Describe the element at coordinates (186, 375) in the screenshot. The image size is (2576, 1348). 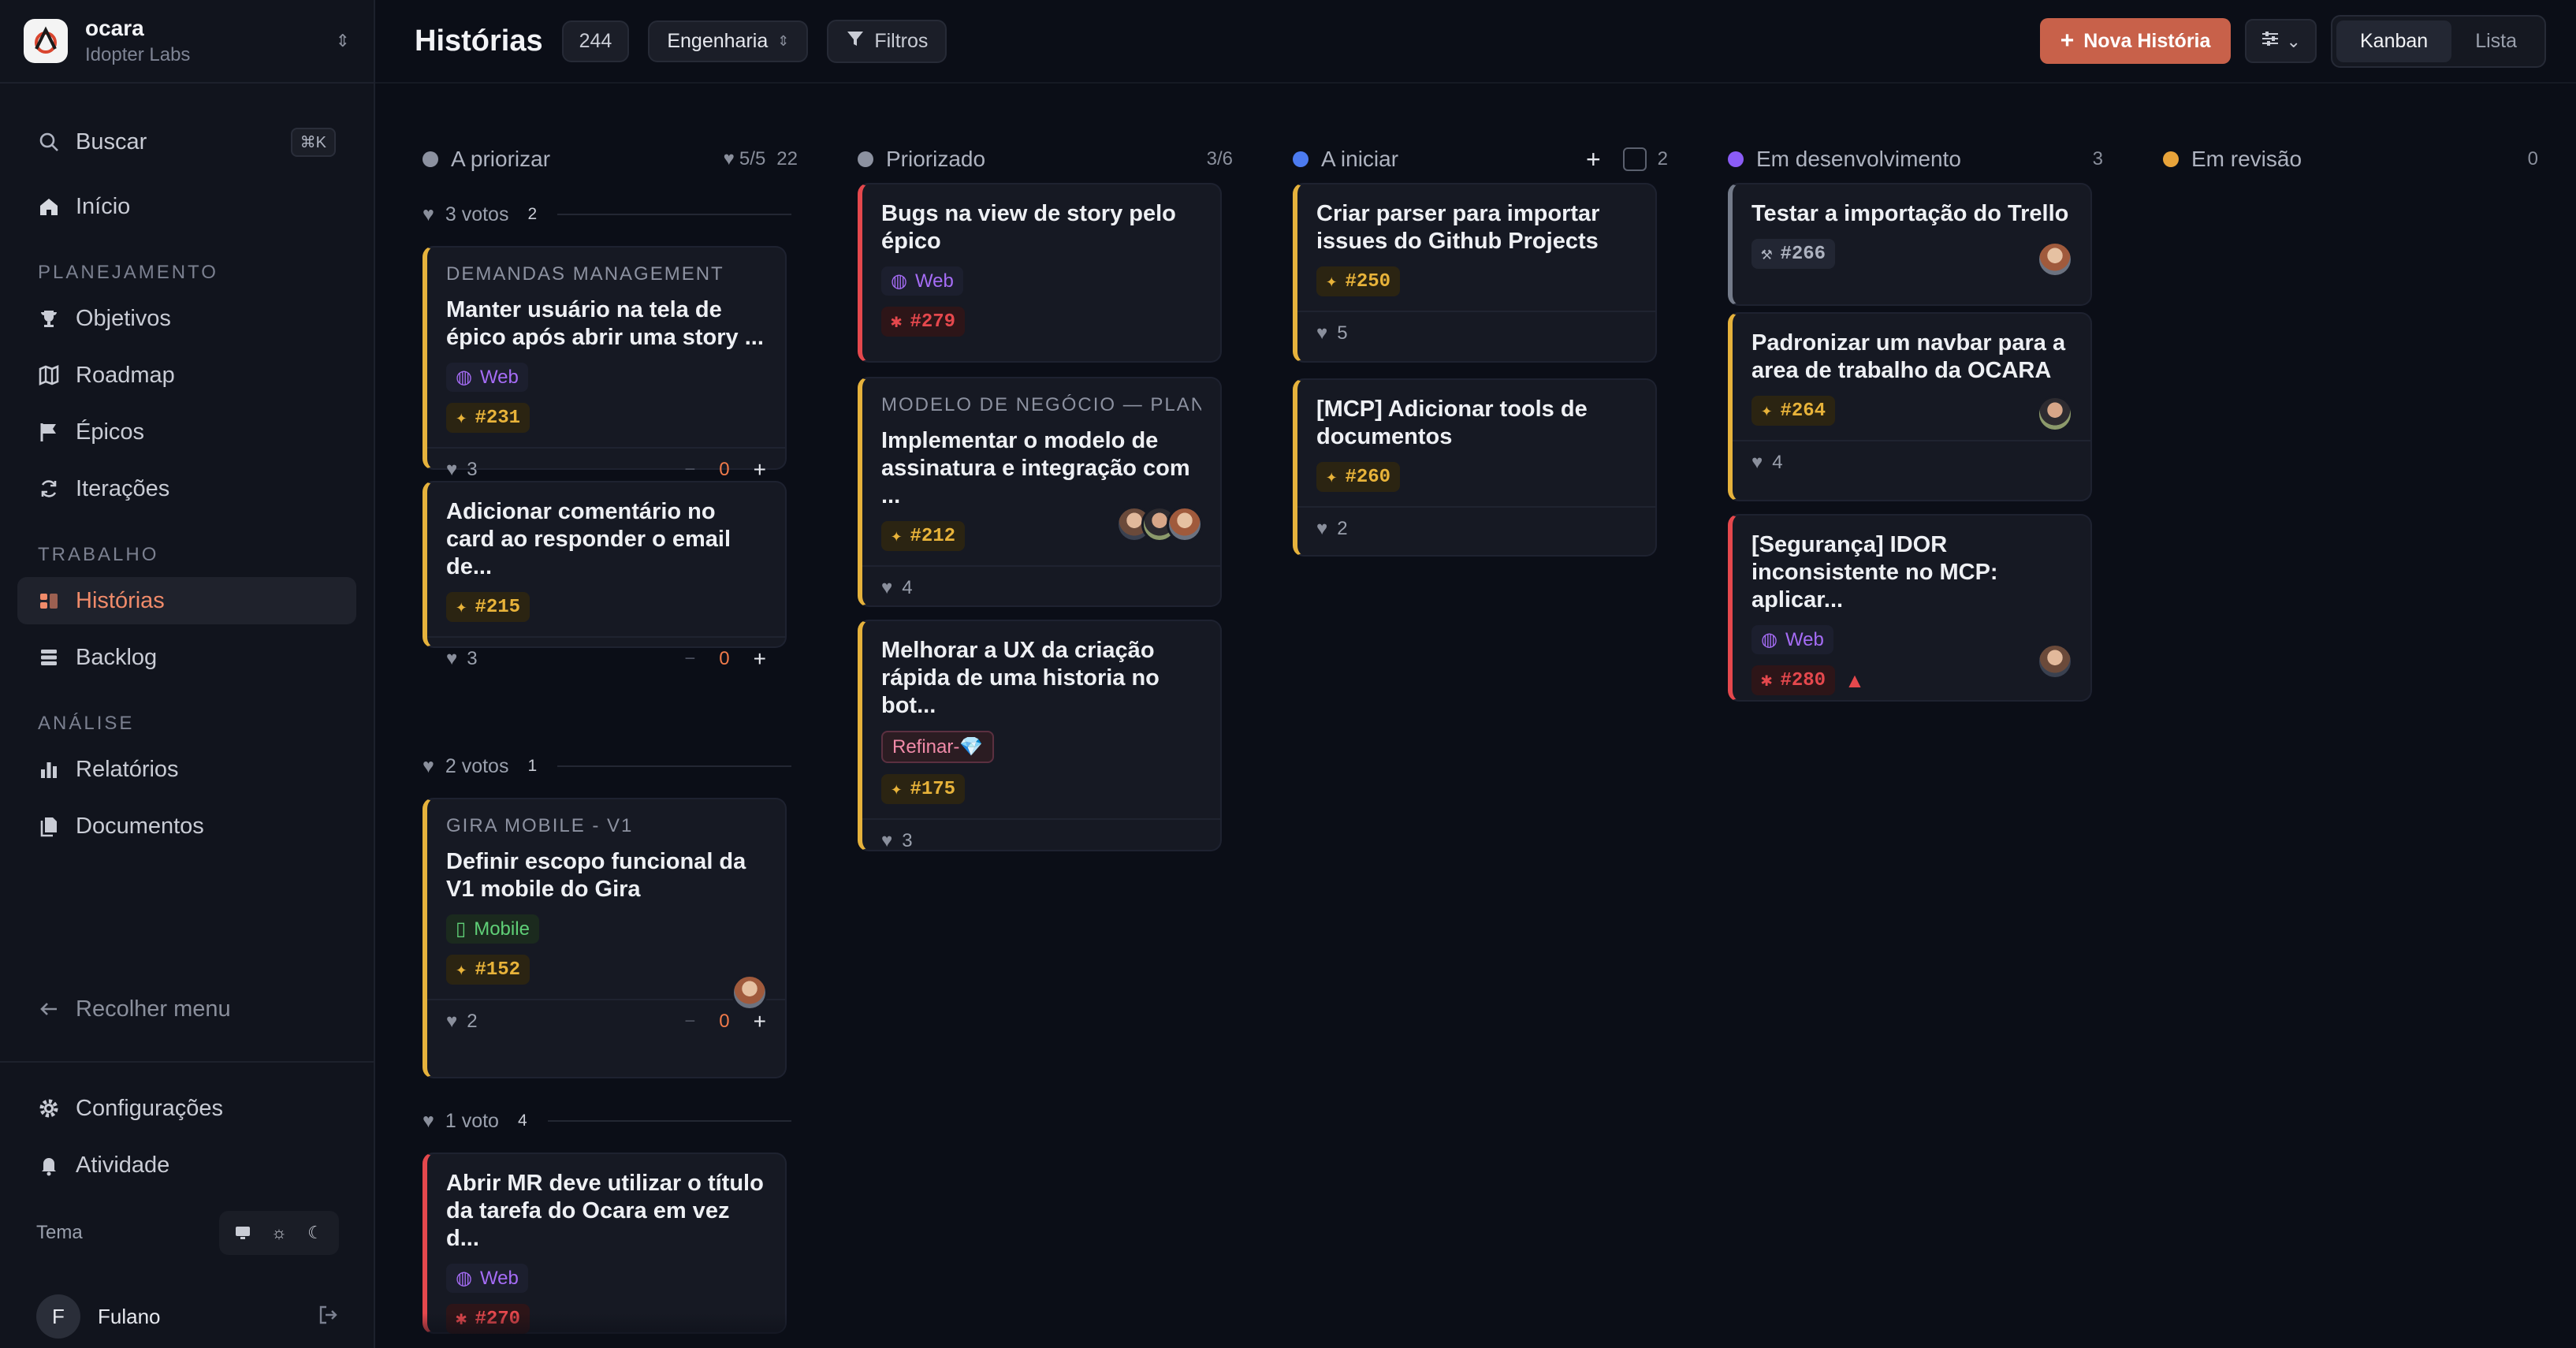
I see `sidebar-item-roadmap: Roadmap` at that location.